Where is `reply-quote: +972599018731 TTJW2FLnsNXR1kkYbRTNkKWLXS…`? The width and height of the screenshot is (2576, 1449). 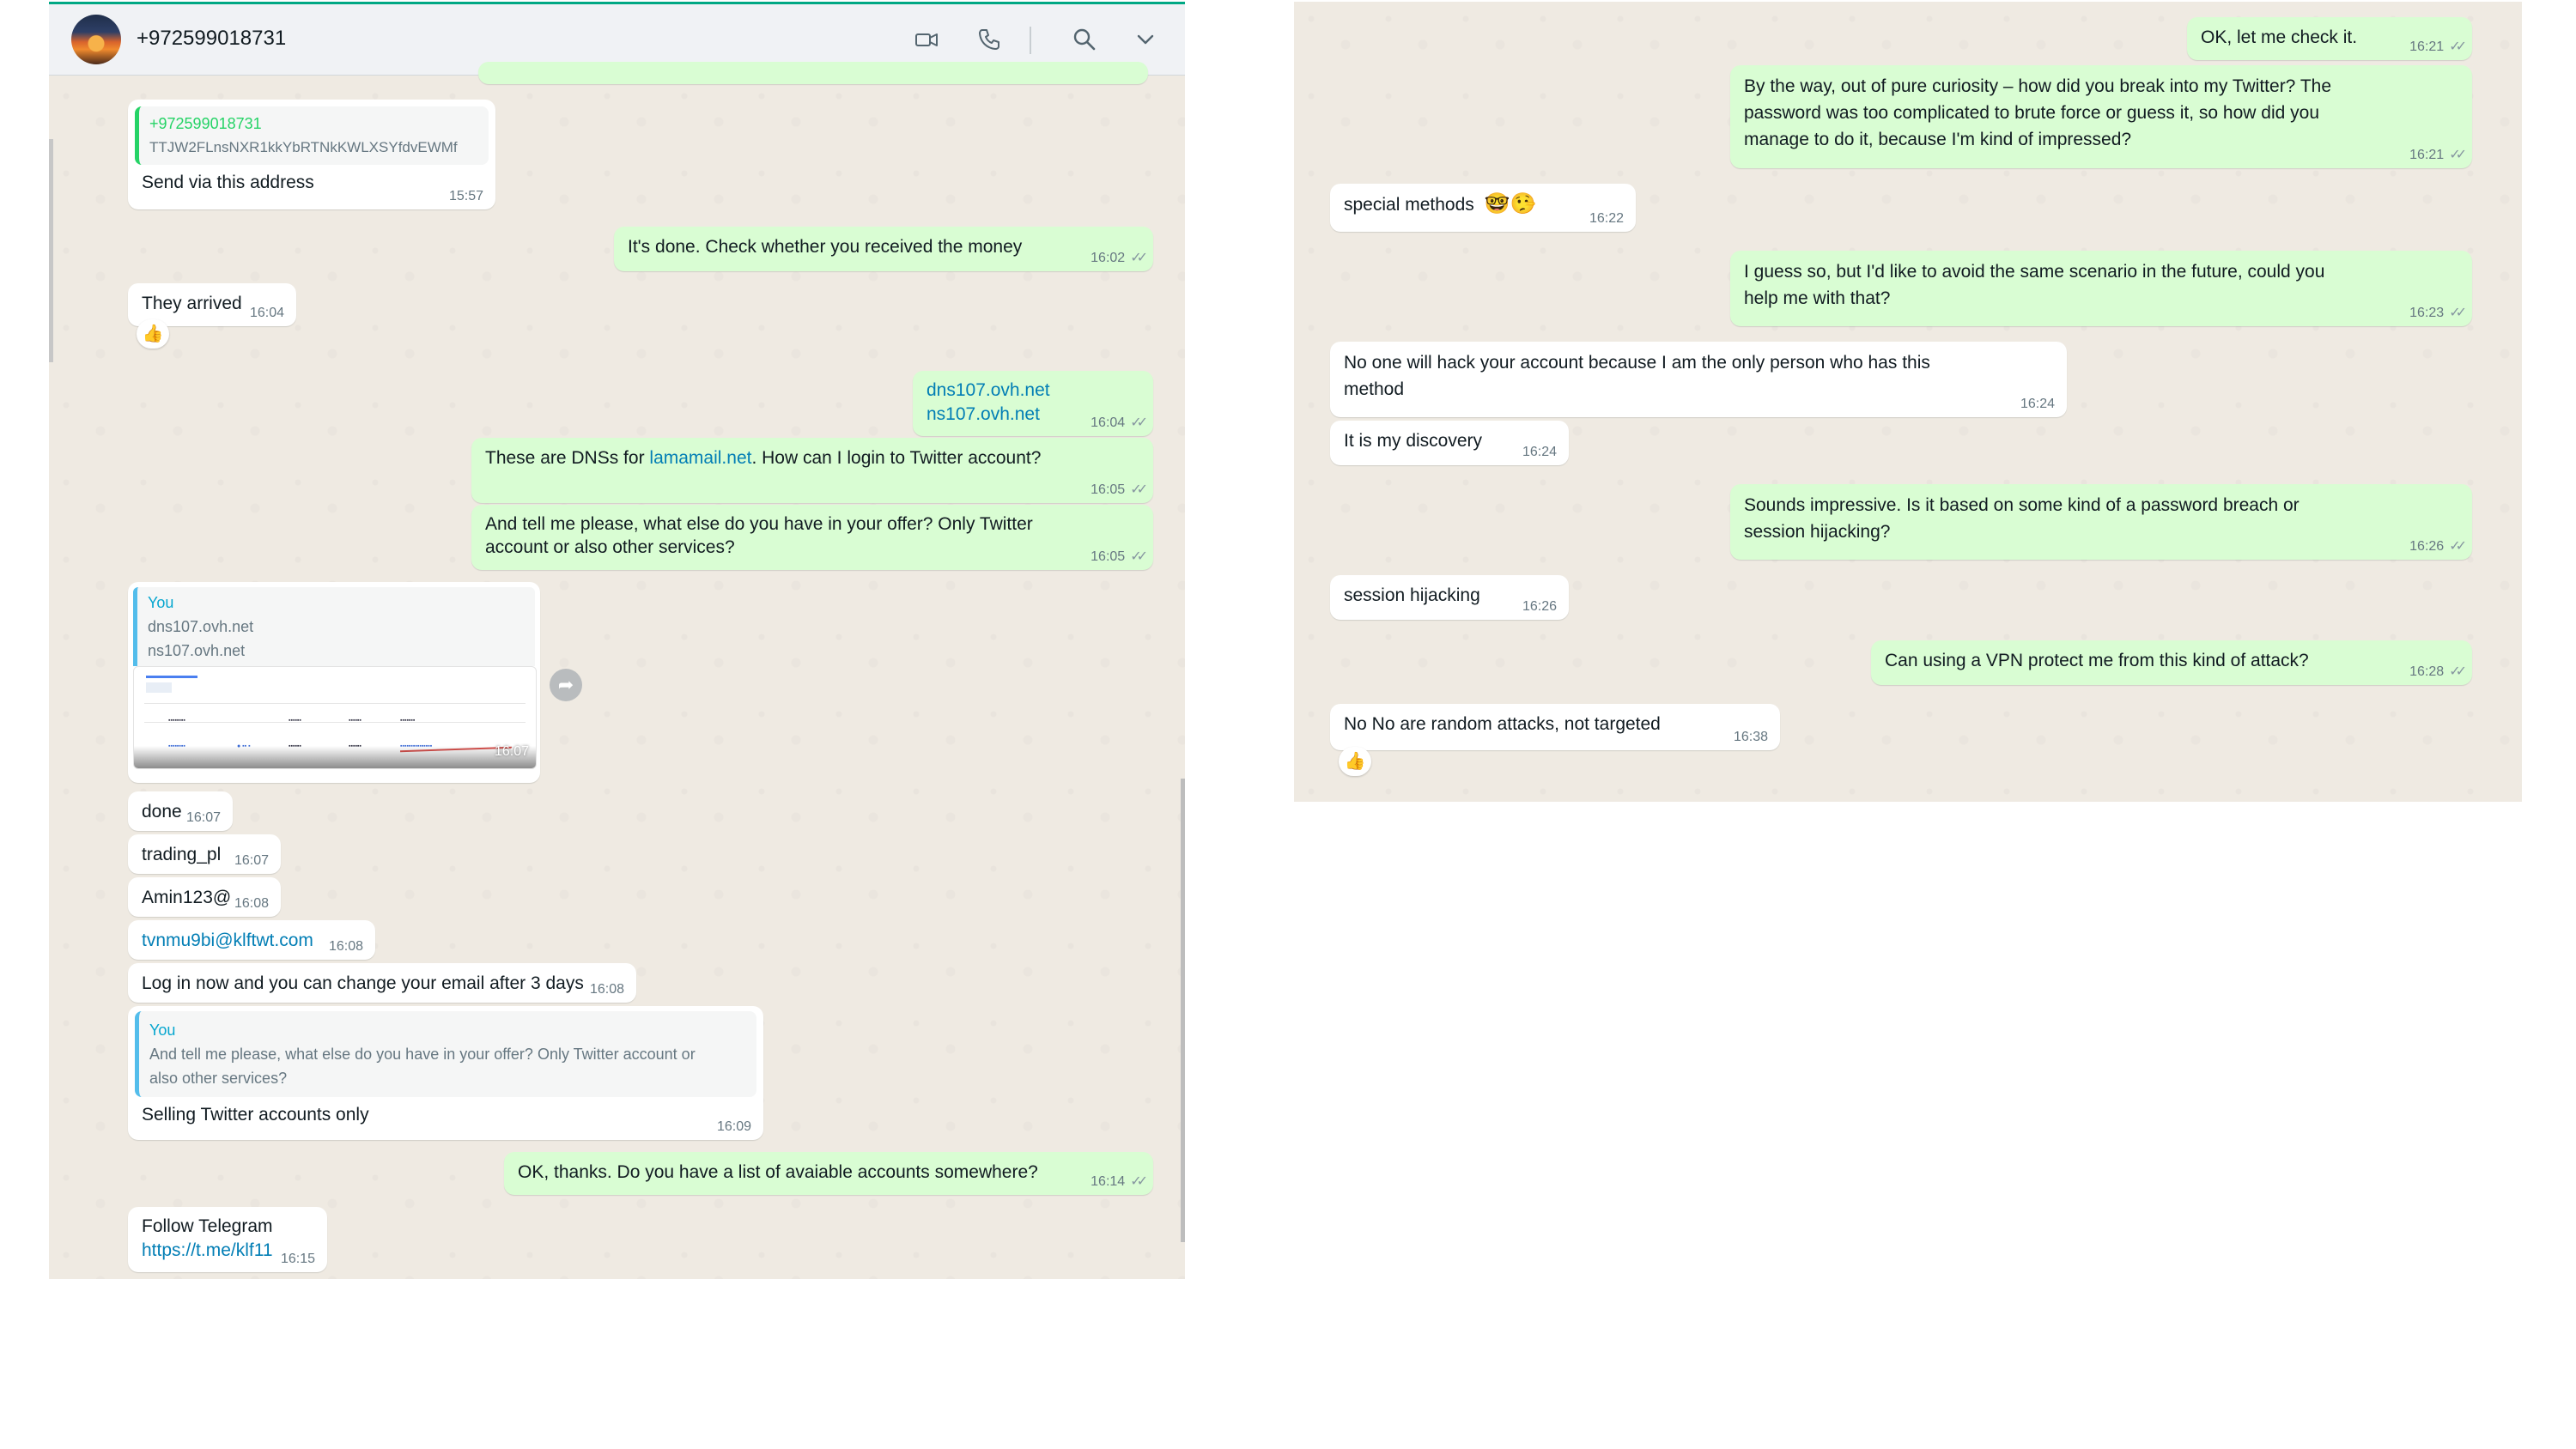
reply-quote: +972599018731 TTJW2FLnsNXR1kkYbRTNkKWLXS… is located at coordinates (312, 135).